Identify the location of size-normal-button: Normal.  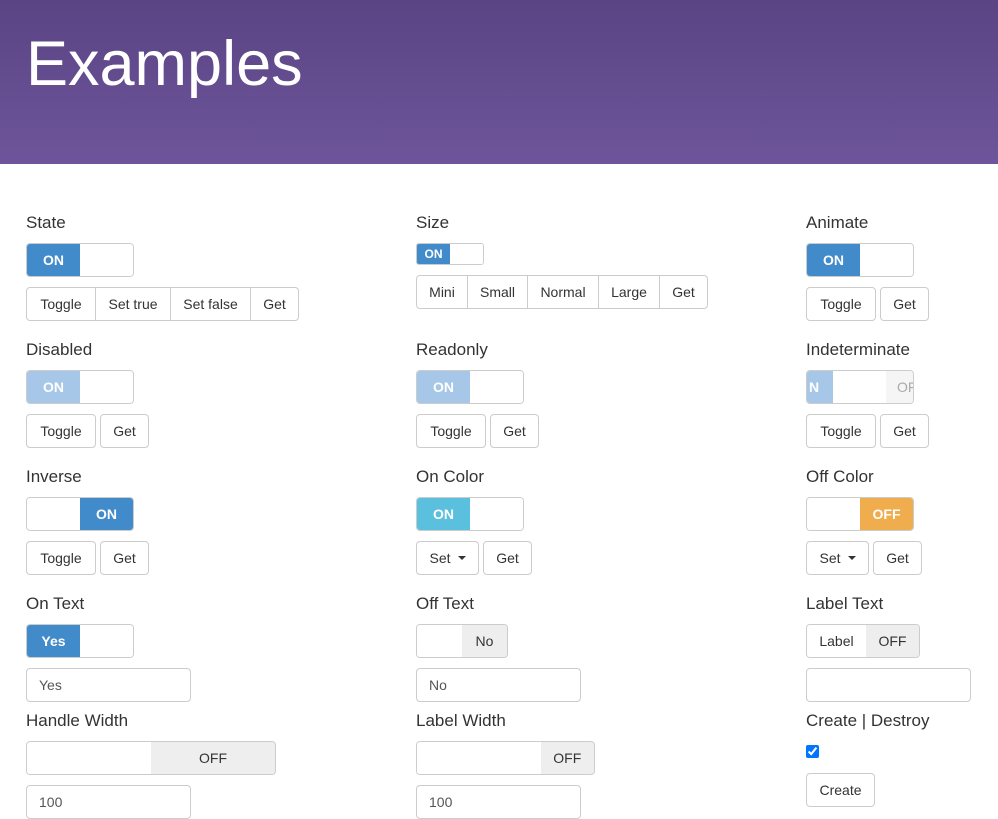
(563, 292).